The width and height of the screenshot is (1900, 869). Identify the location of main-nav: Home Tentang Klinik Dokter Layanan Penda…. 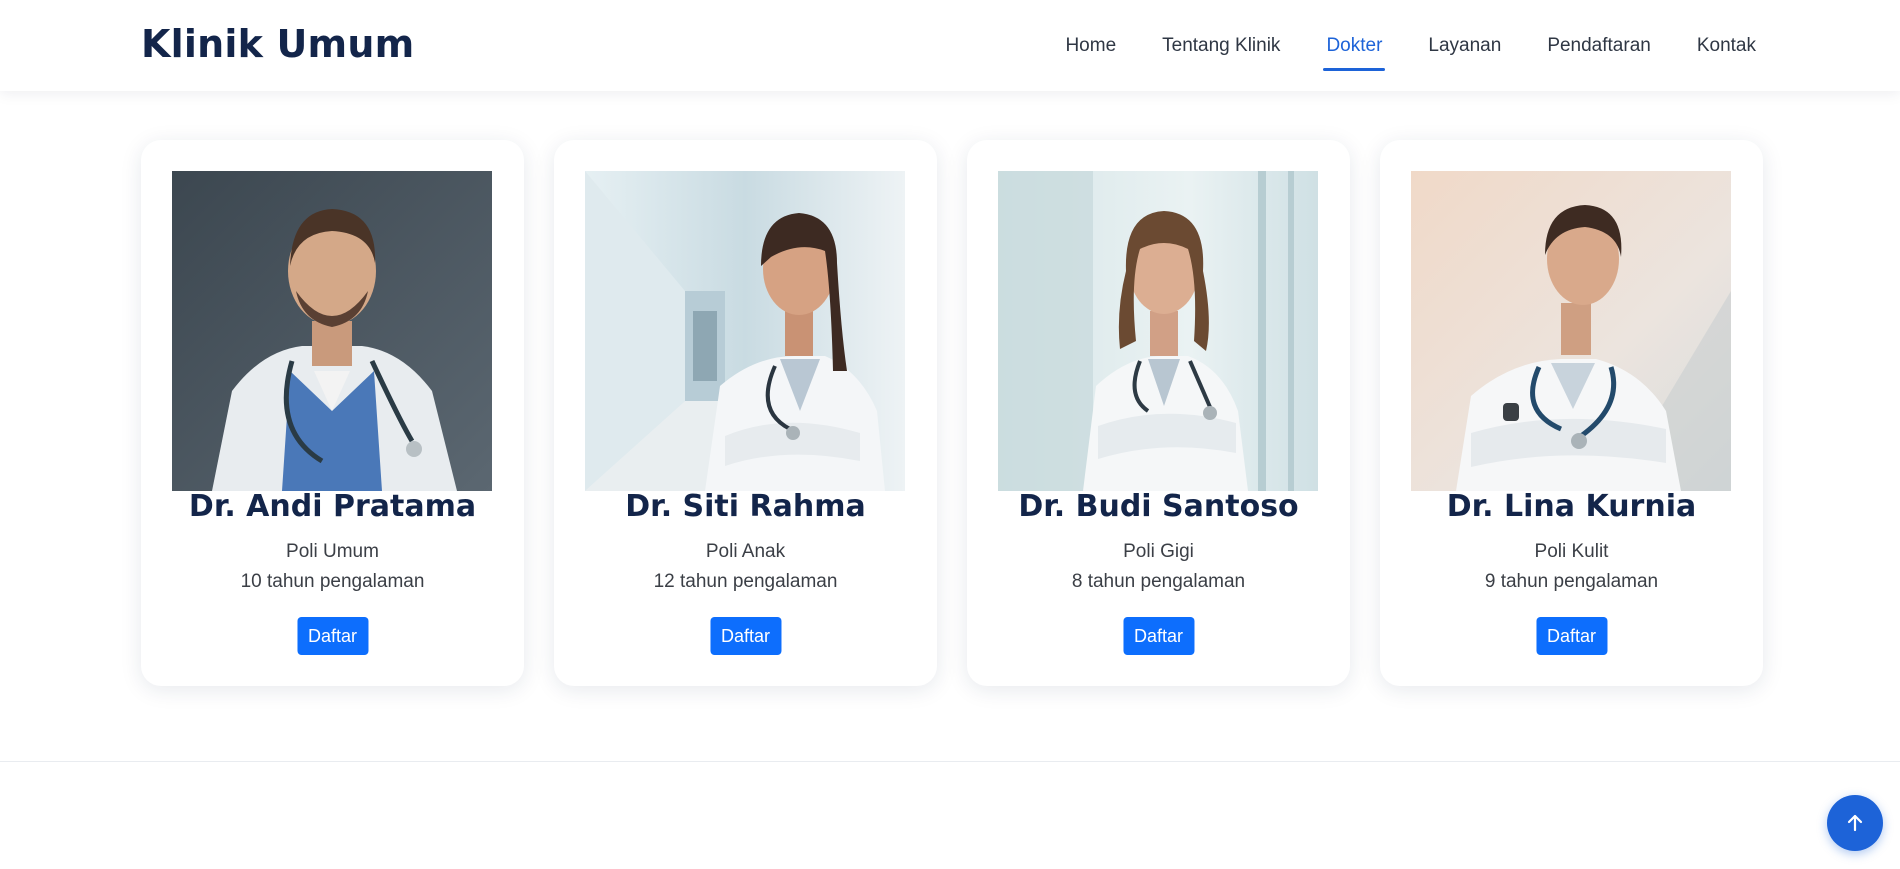
(1410, 45).